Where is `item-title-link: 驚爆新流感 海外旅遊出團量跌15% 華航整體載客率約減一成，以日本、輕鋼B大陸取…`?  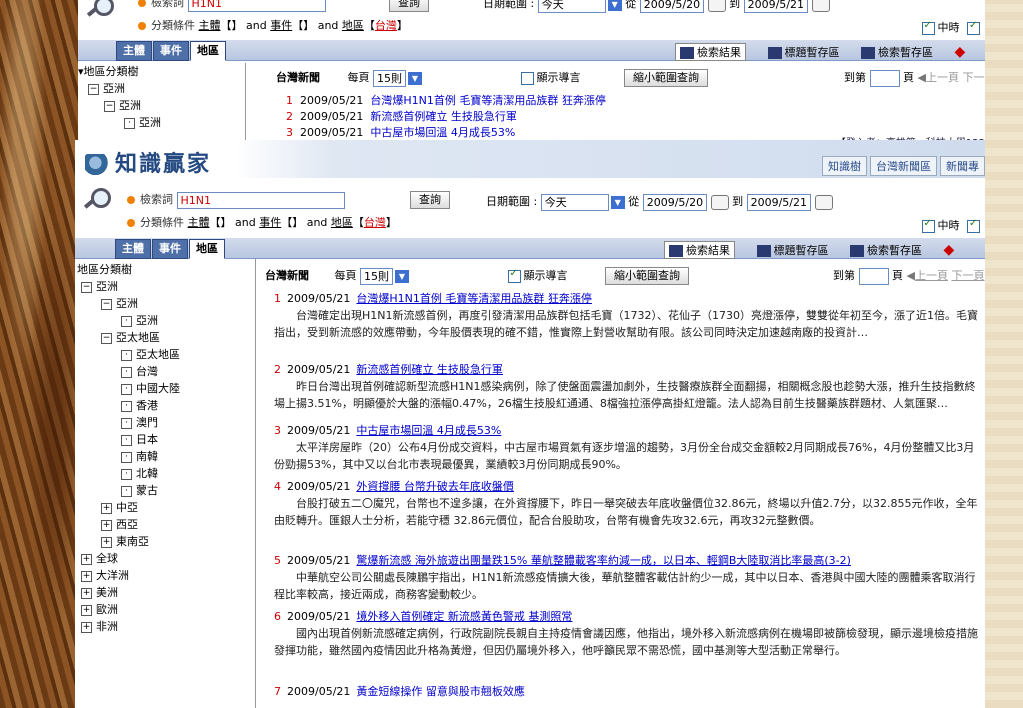 item-title-link: 驚爆新流感 海外旅遊出團量跌15% 華航整體載客率約減一成，以日本、輕鋼B大陸取… is located at coordinates (603, 560).